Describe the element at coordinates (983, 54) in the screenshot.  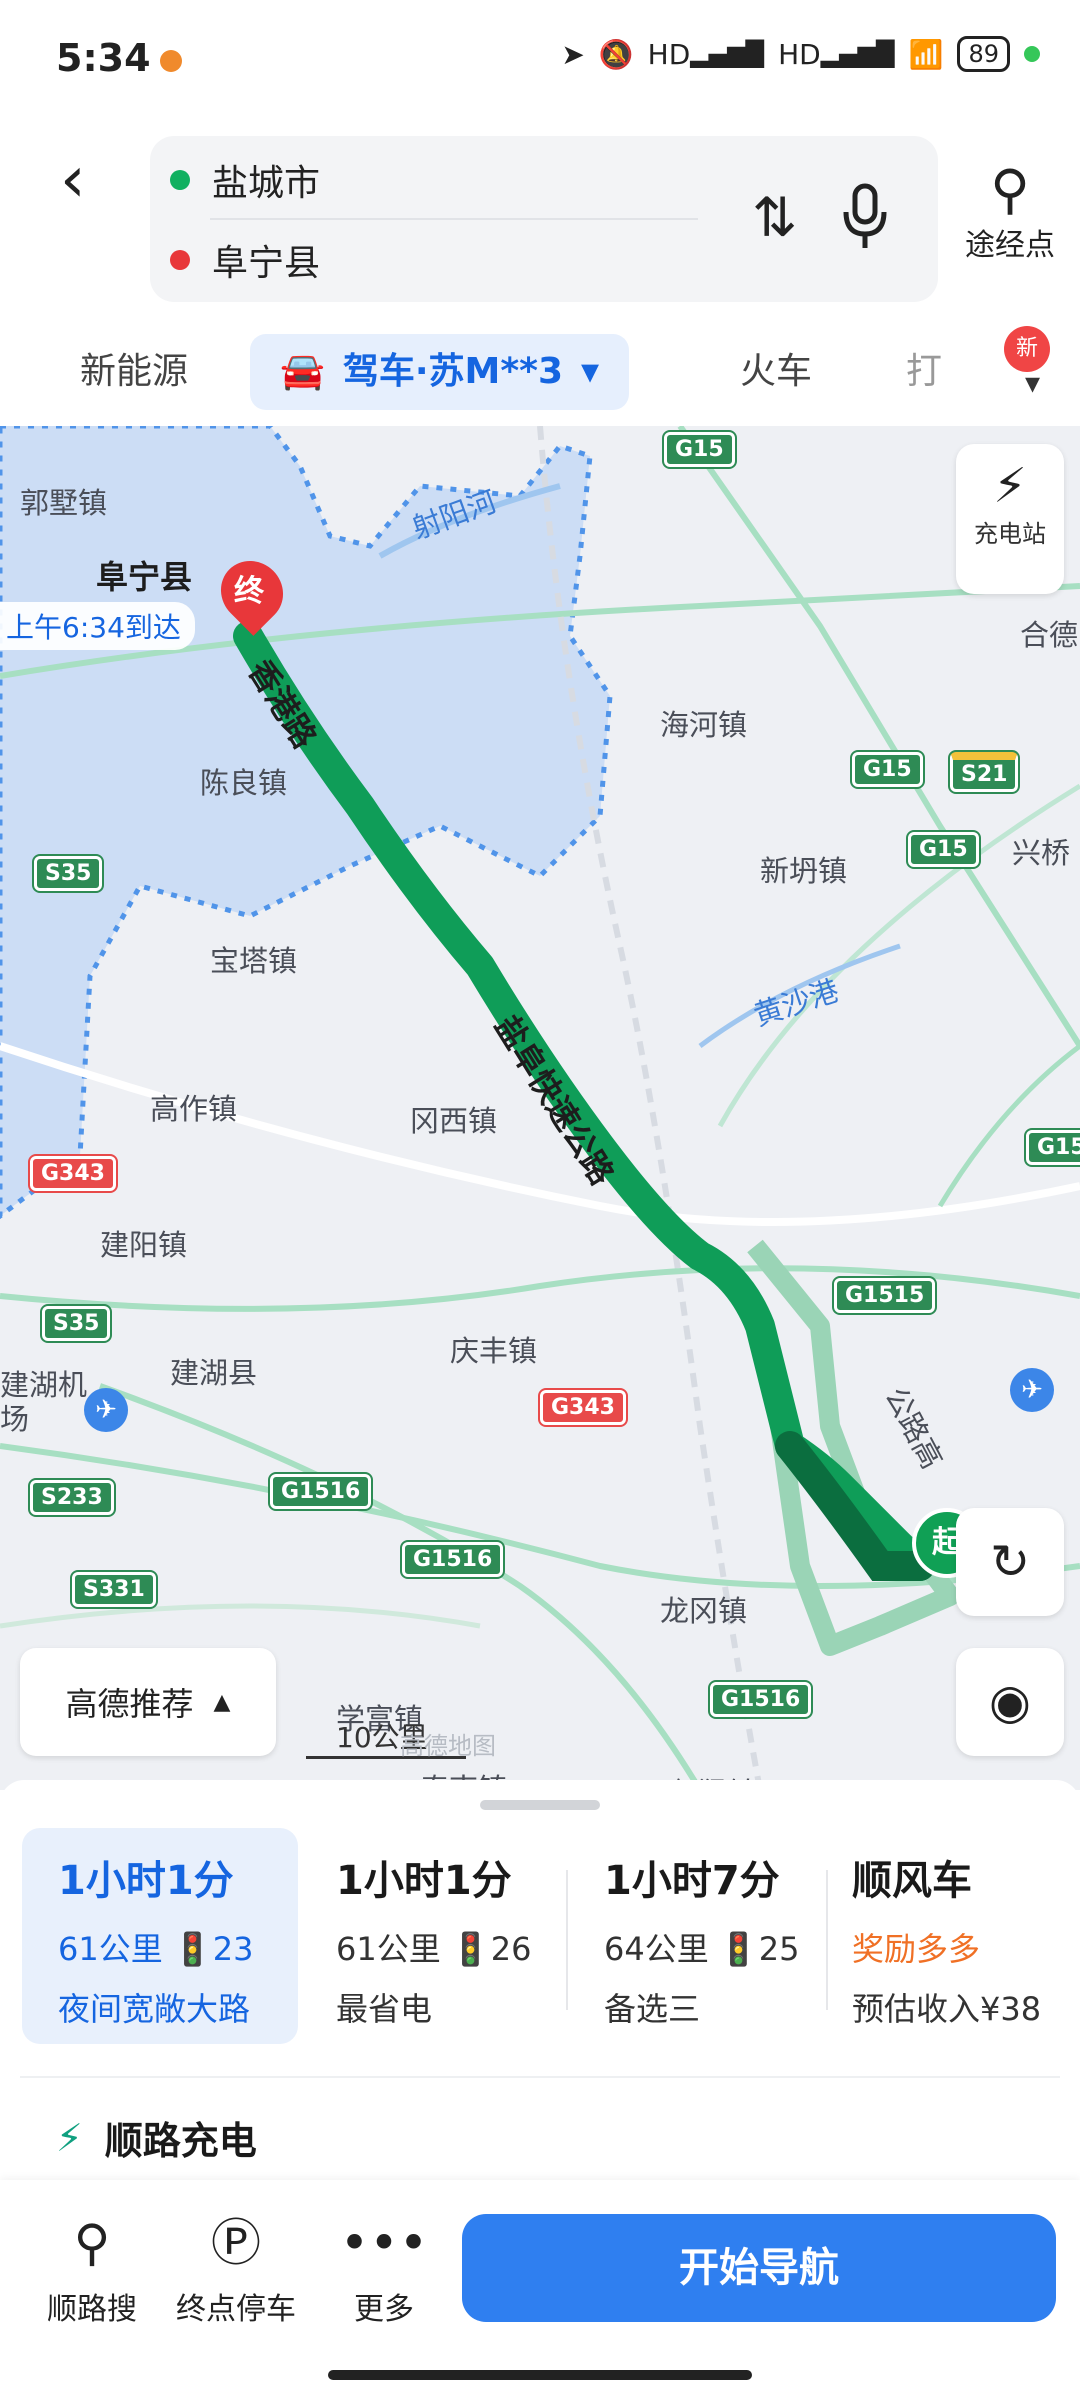
I see `battery-icon: 89` at that location.